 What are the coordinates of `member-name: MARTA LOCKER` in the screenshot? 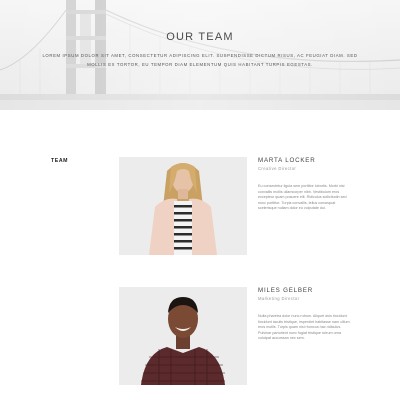 It's located at (287, 160).